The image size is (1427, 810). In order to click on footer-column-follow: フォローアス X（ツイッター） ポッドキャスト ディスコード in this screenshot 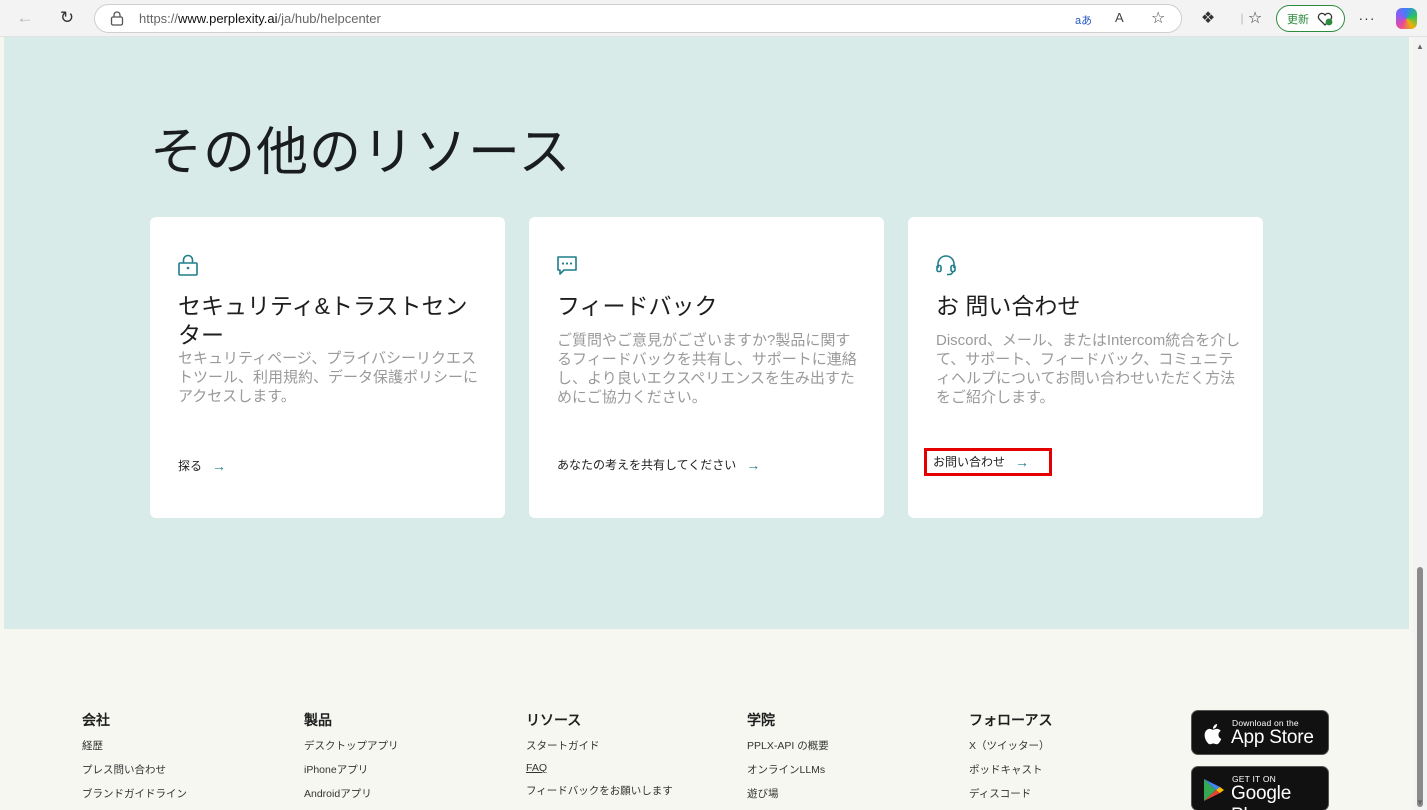, I will do `click(1010, 760)`.